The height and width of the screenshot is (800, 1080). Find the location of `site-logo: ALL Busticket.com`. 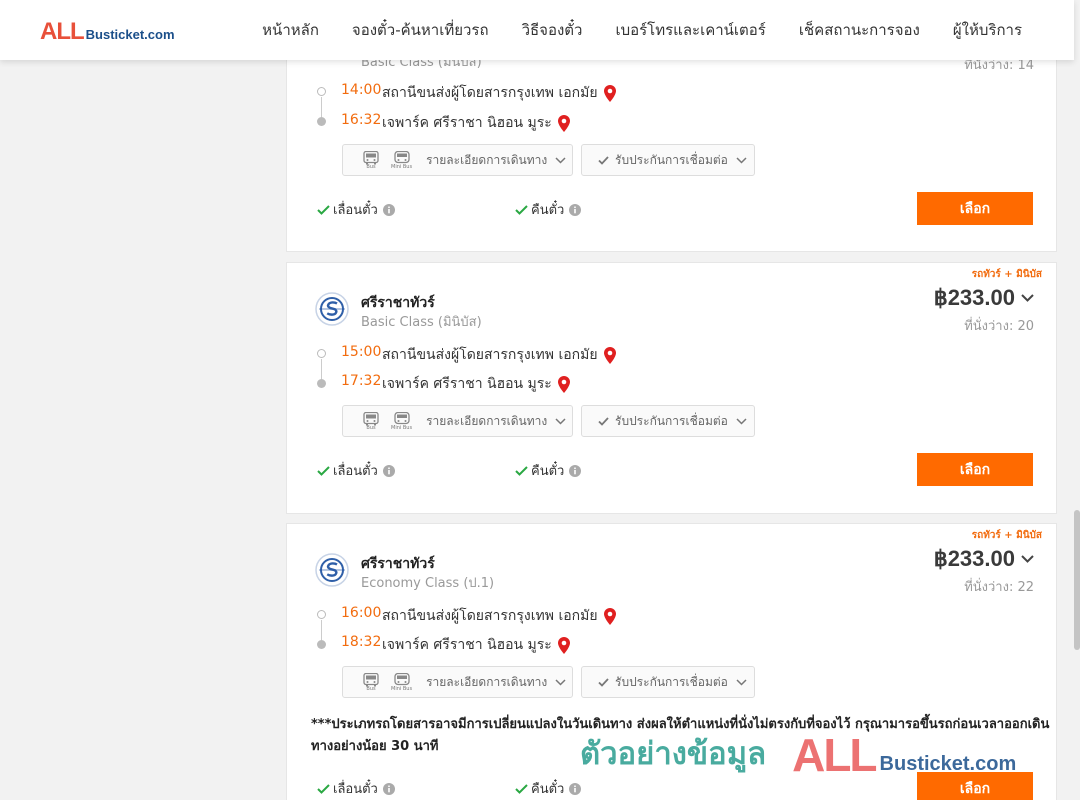

site-logo: ALL Busticket.com is located at coordinates (107, 32).